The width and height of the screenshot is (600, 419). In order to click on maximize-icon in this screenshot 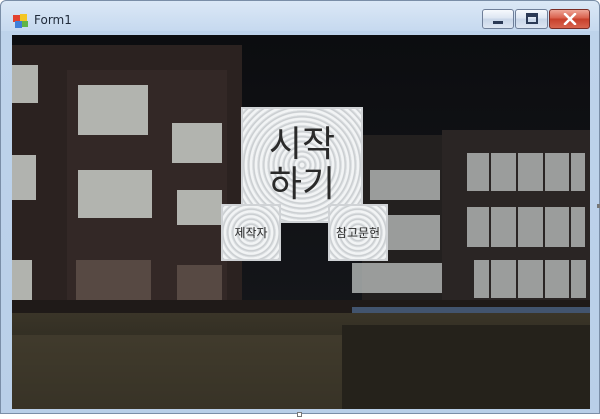, I will do `click(532, 19)`.